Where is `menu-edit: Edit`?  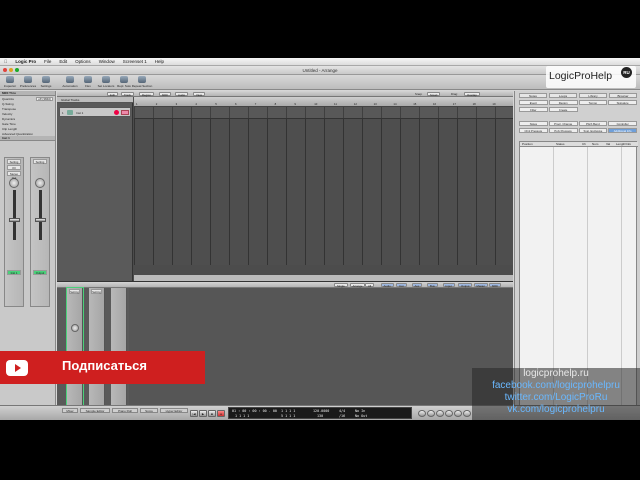
menu-edit: Edit is located at coordinates (63, 61).